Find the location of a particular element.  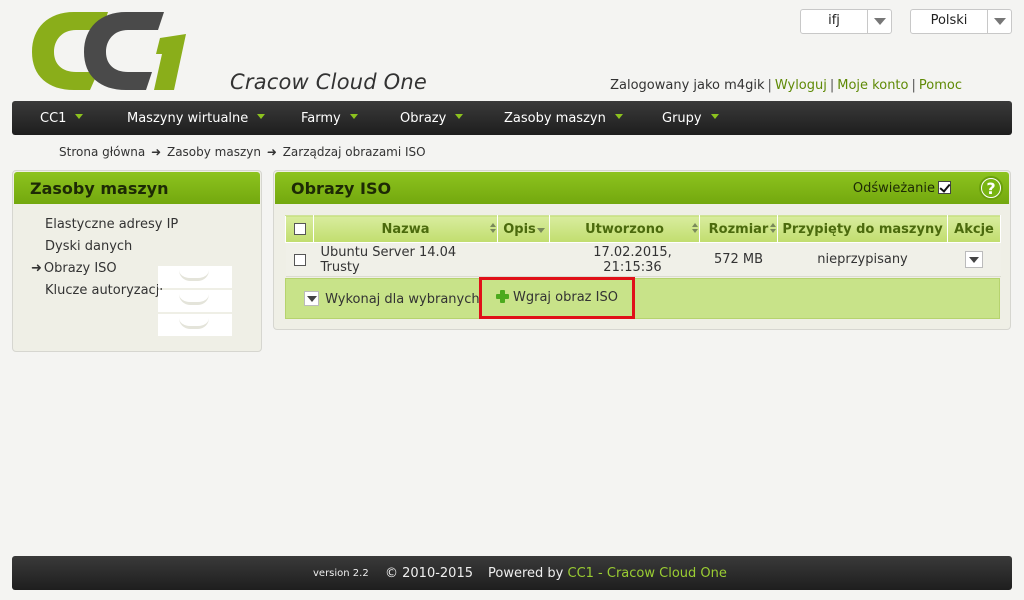

cc1-link: CC1 - Cracow Cloud One is located at coordinates (647, 573).